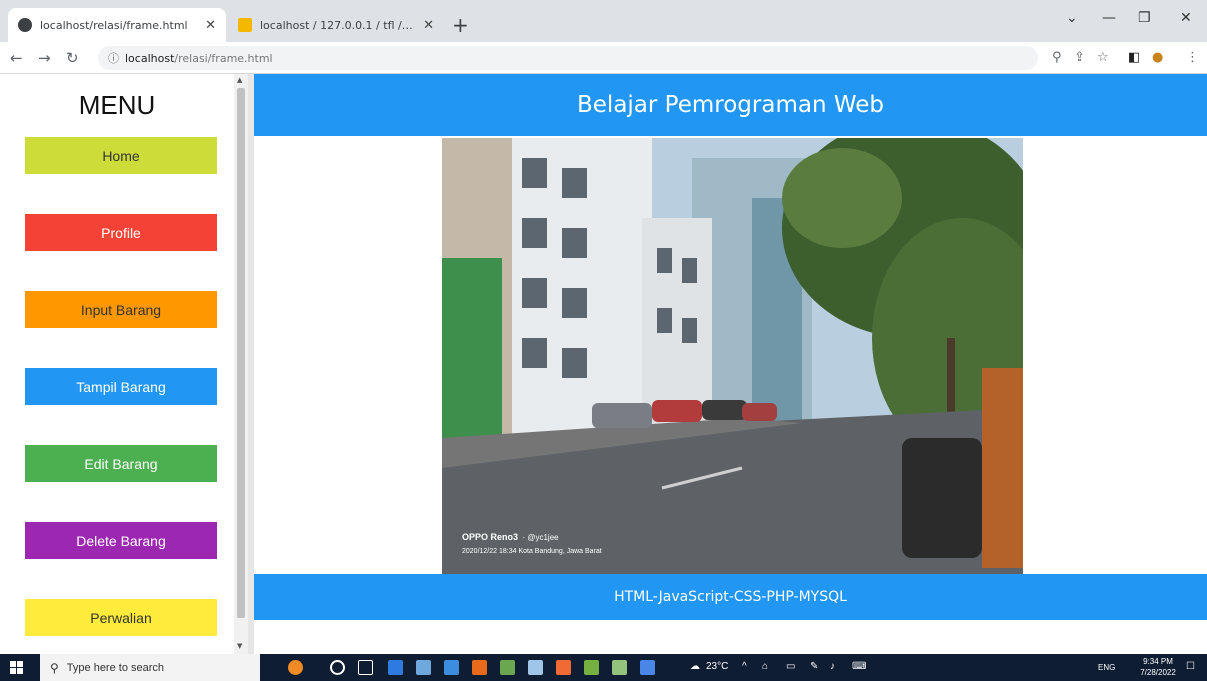 Image resolution: width=1207 pixels, height=681 pixels. What do you see at coordinates (814, 666) in the screenshot?
I see `pen-icon: ✎` at bounding box center [814, 666].